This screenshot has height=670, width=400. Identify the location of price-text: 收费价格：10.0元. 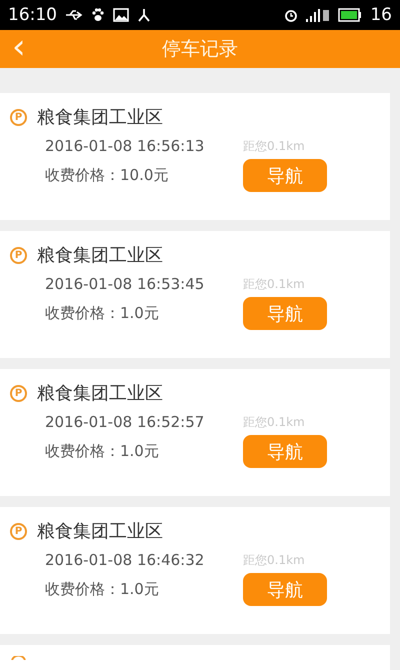
(107, 175).